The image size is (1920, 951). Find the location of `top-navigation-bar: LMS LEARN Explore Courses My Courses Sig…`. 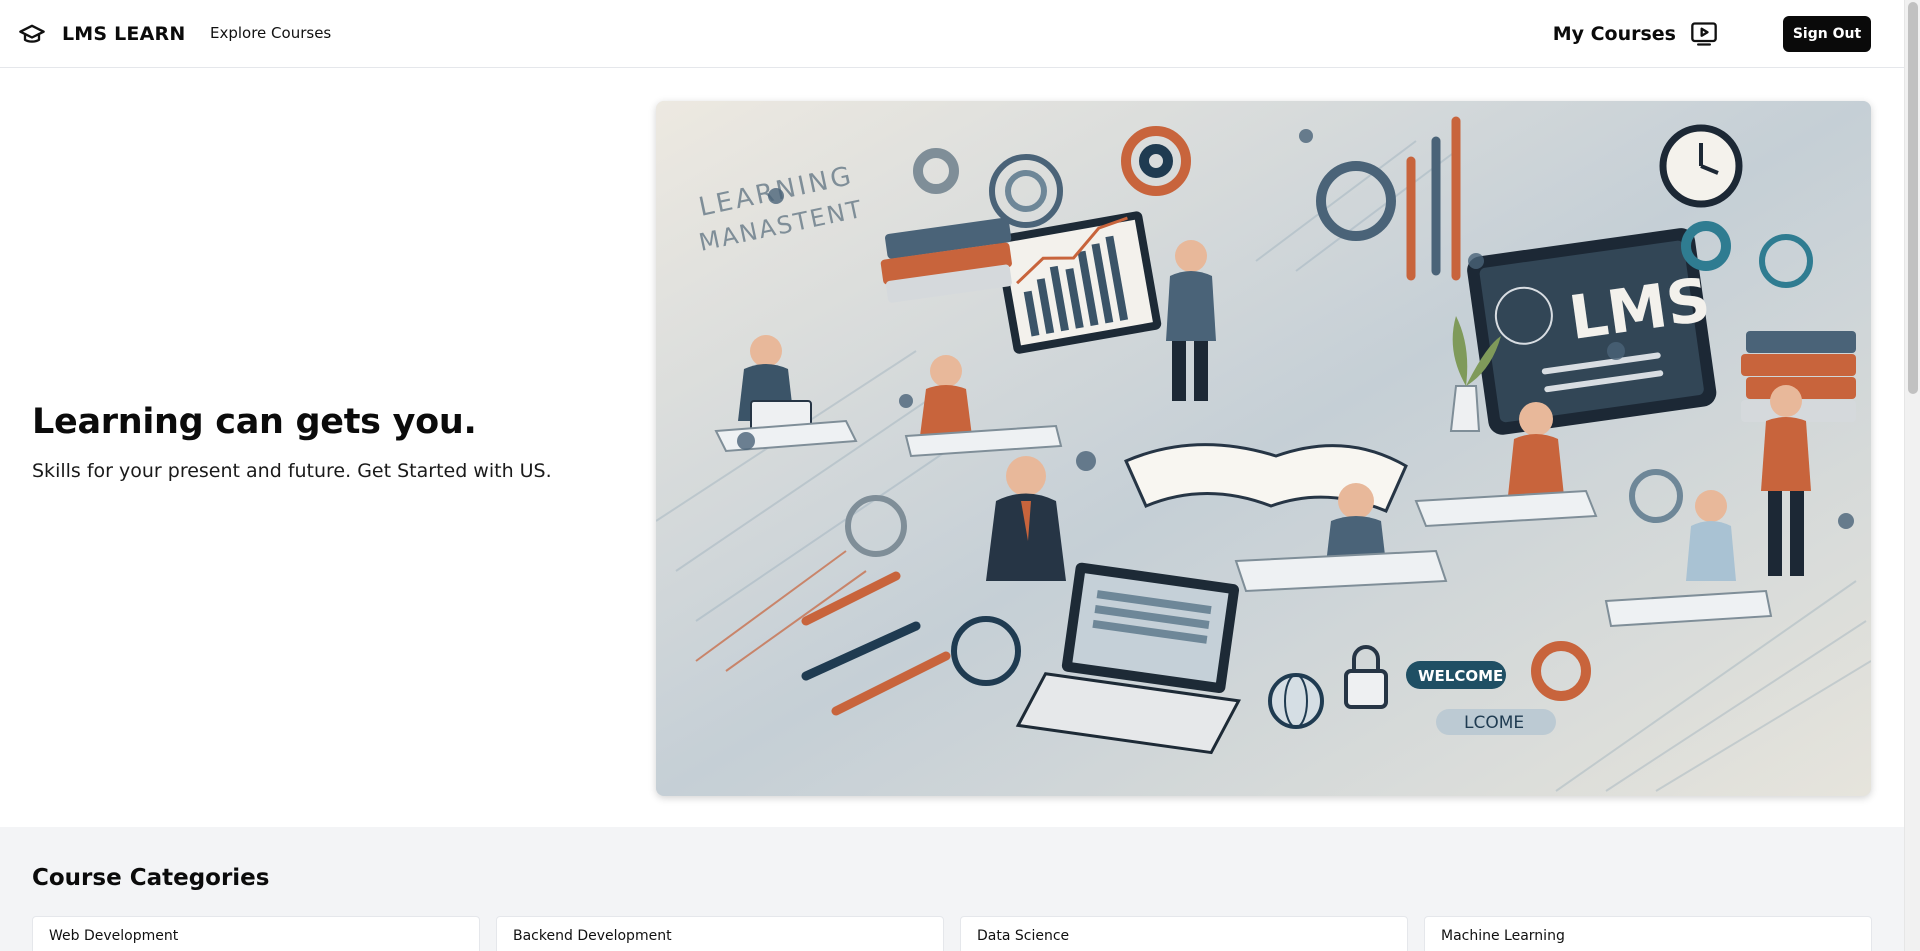

top-navigation-bar: LMS LEARN Explore Courses My Courses Sig… is located at coordinates (952, 34).